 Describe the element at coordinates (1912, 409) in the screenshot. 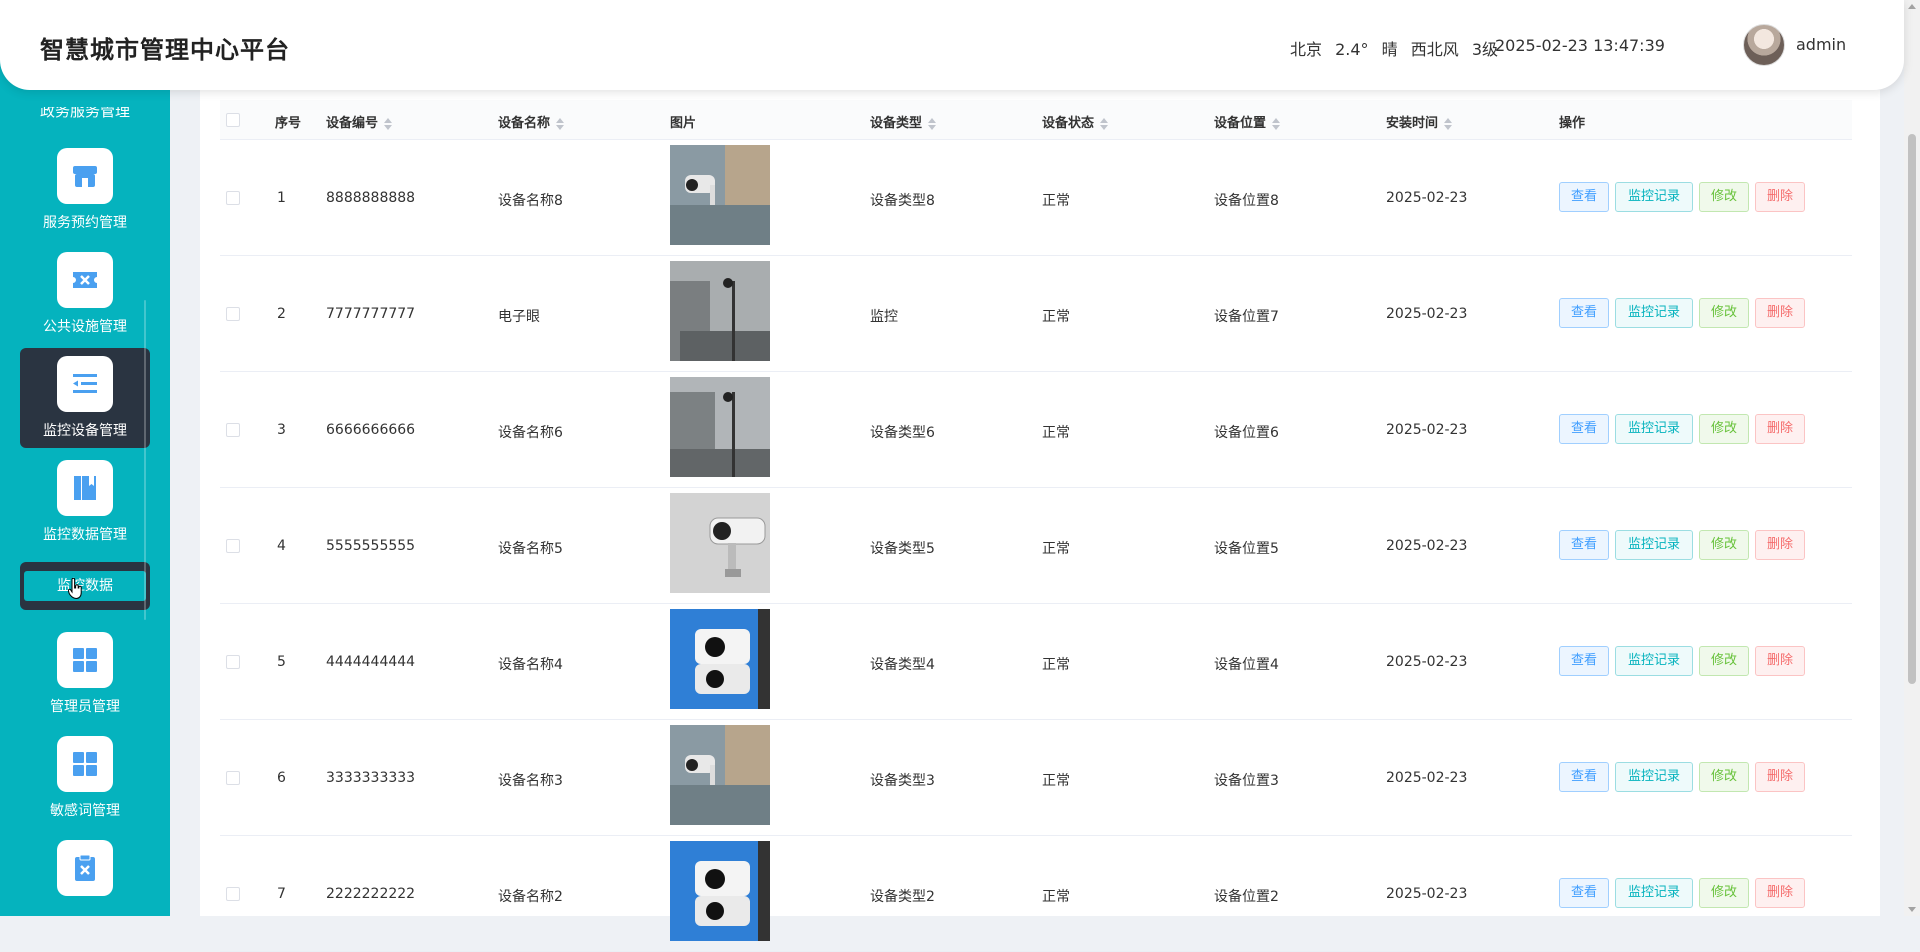

I see `scrollbar-thumb` at that location.